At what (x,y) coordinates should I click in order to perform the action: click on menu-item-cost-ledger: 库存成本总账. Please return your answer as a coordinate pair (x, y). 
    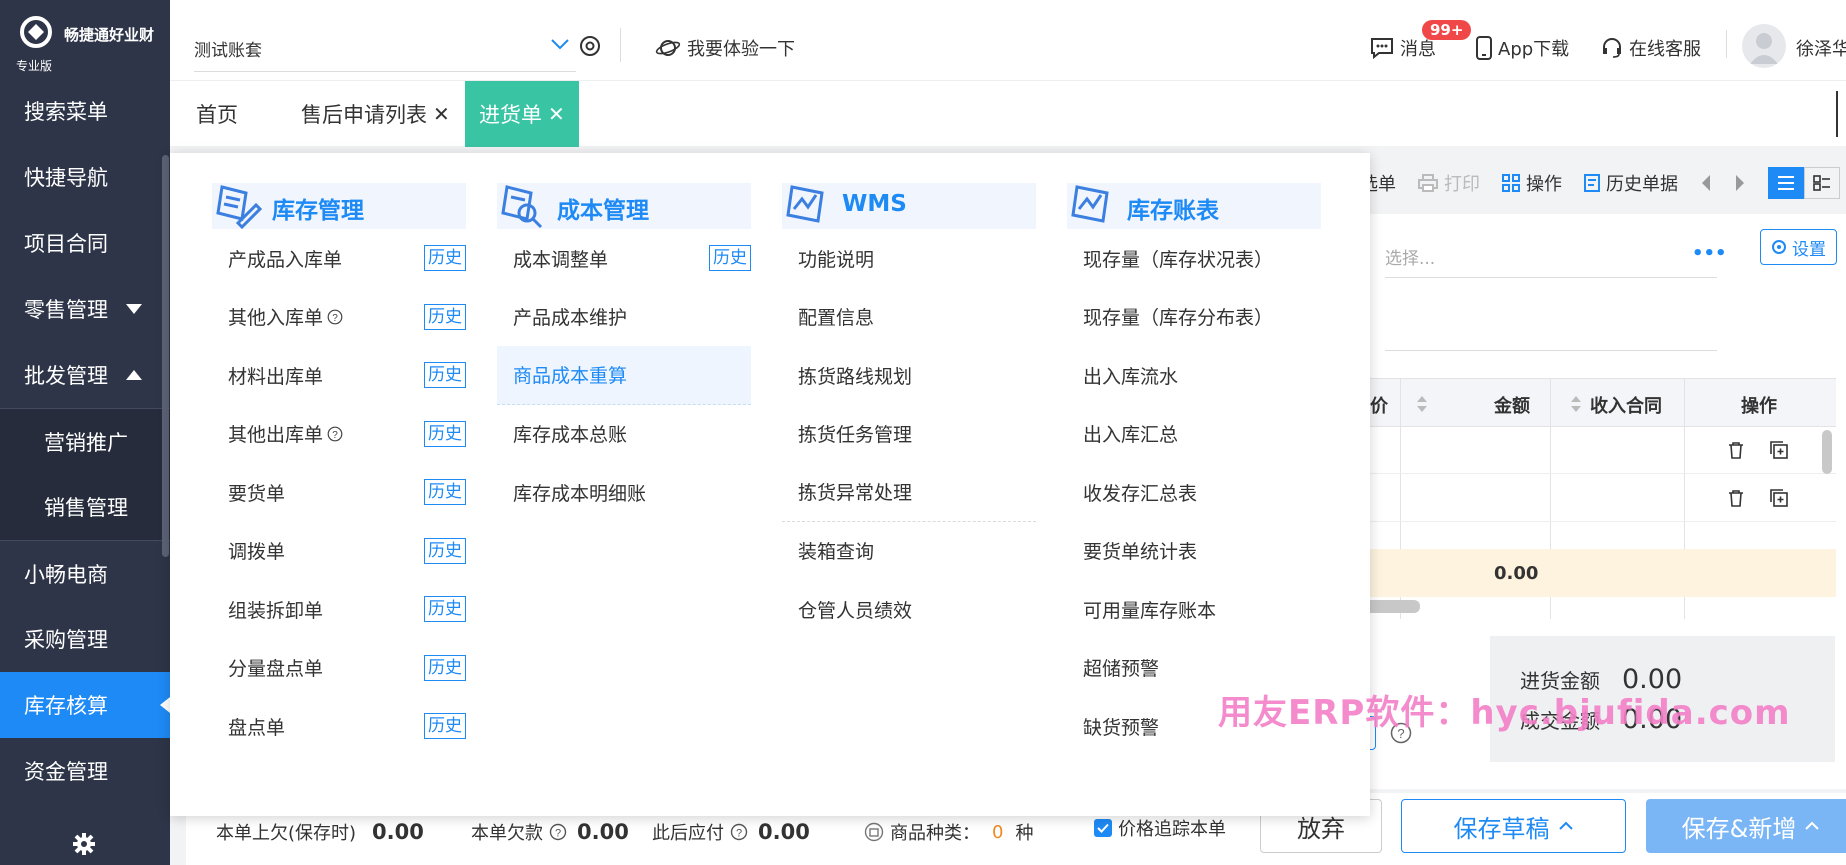
    Looking at the image, I should click on (624, 434).